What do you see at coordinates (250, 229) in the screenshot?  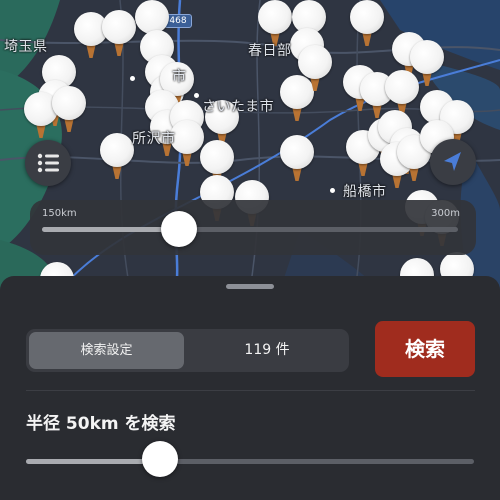 I see `distance-slider-track` at bounding box center [250, 229].